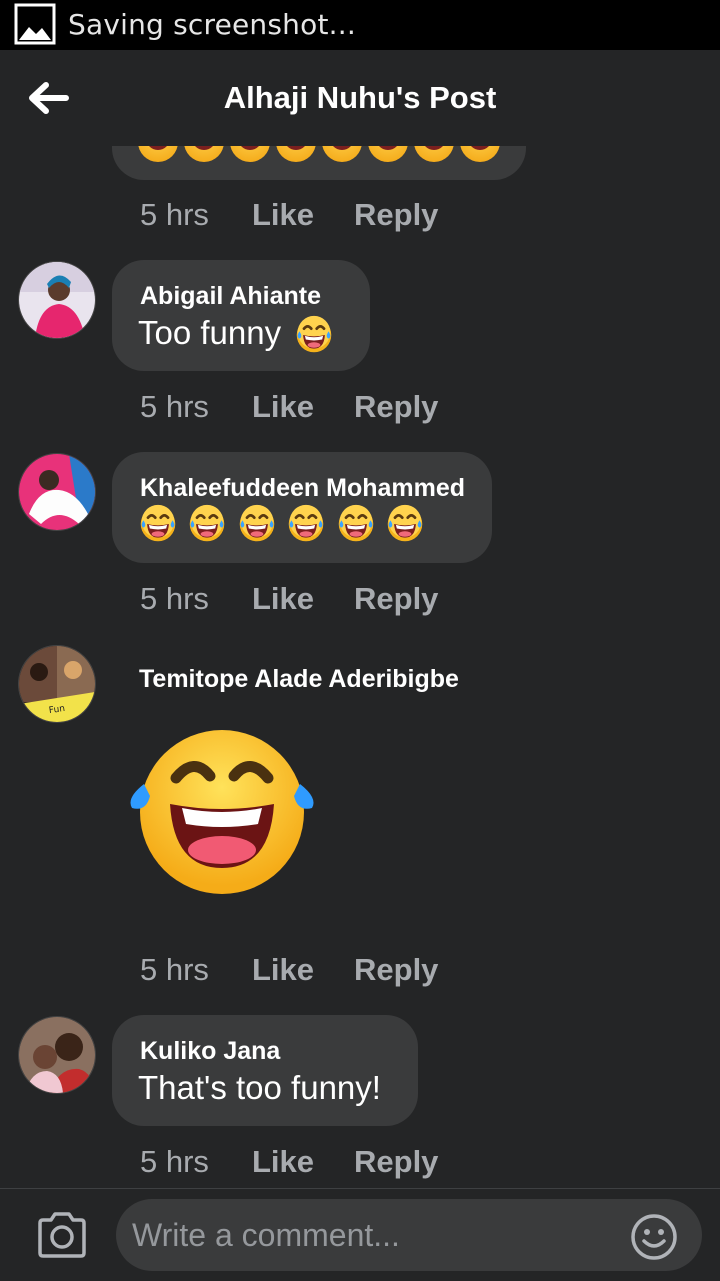  What do you see at coordinates (654, 1237) in the screenshot?
I see `smiley-icon` at bounding box center [654, 1237].